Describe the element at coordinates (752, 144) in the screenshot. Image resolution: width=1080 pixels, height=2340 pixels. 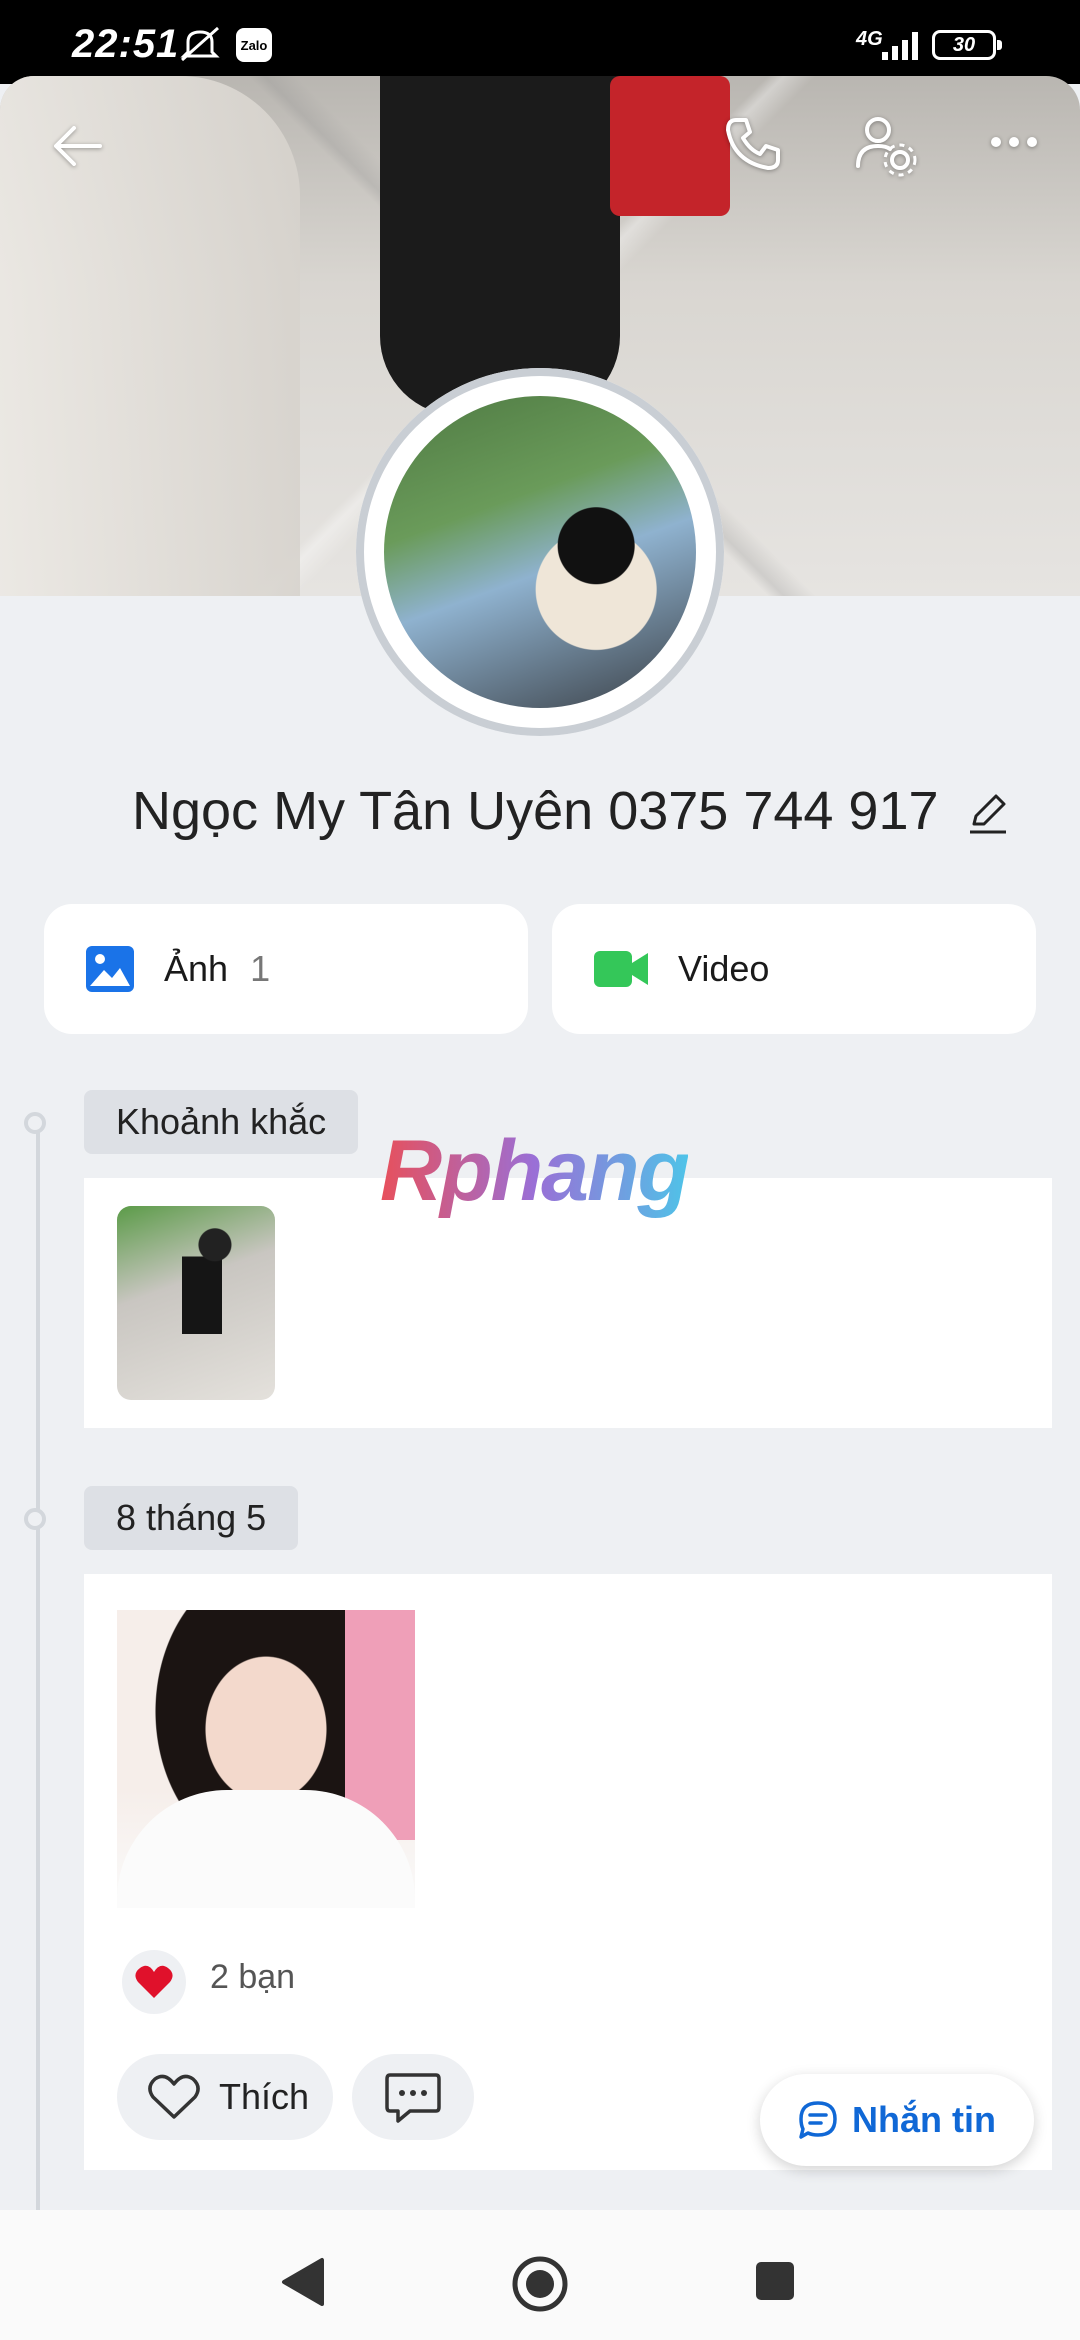
I see `phone-icon` at that location.